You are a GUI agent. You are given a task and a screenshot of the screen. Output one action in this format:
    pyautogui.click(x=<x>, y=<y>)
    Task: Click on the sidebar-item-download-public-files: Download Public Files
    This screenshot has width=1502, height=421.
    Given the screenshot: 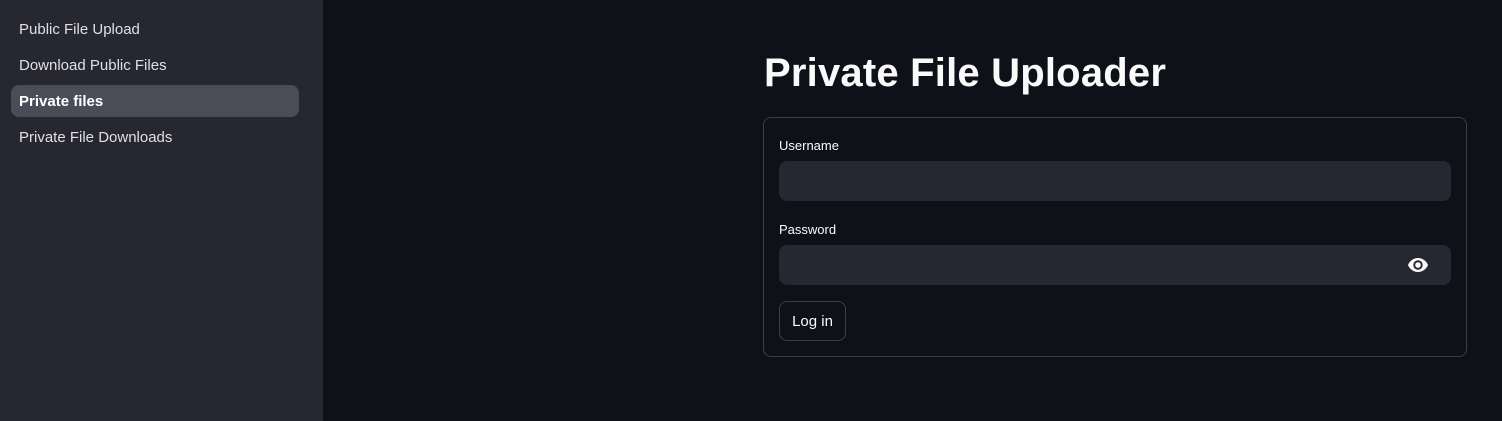 What is the action you would take?
    pyautogui.click(x=155, y=65)
    